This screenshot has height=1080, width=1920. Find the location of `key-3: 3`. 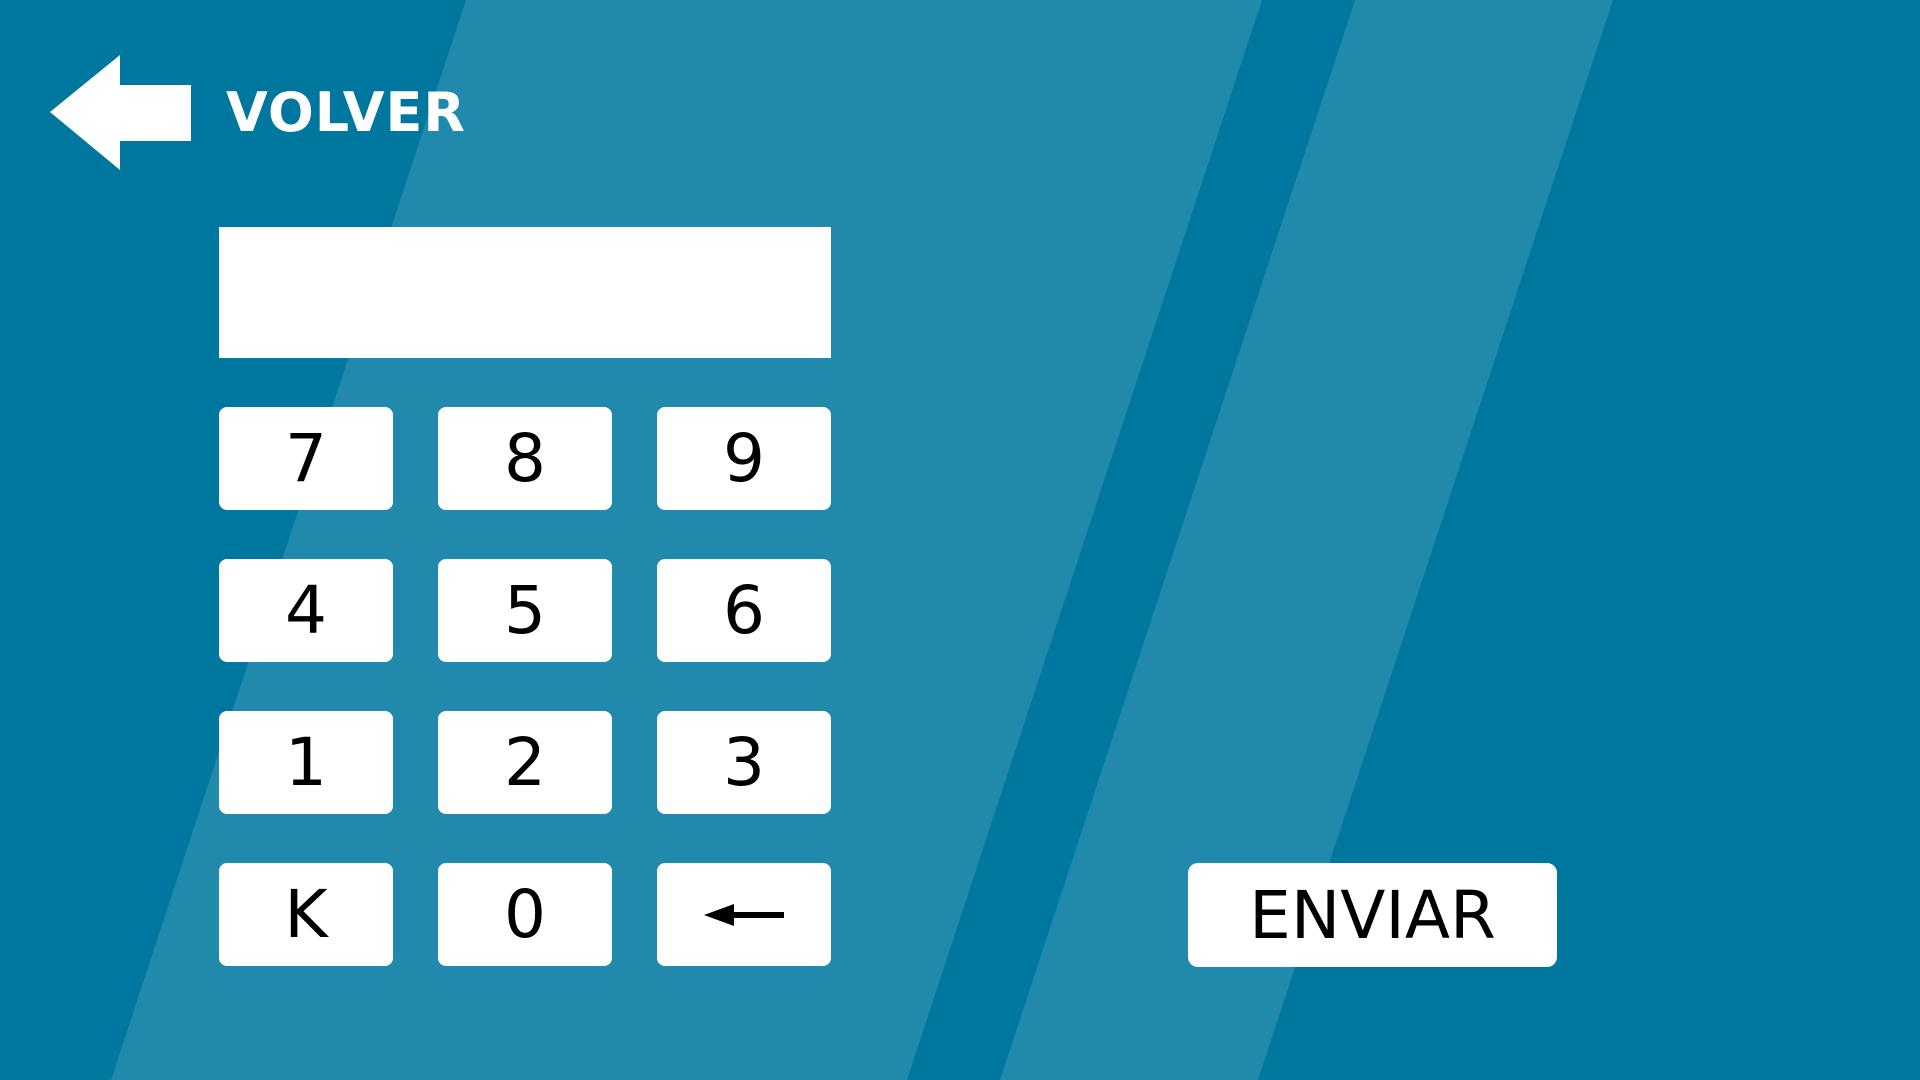

key-3: 3 is located at coordinates (744, 762).